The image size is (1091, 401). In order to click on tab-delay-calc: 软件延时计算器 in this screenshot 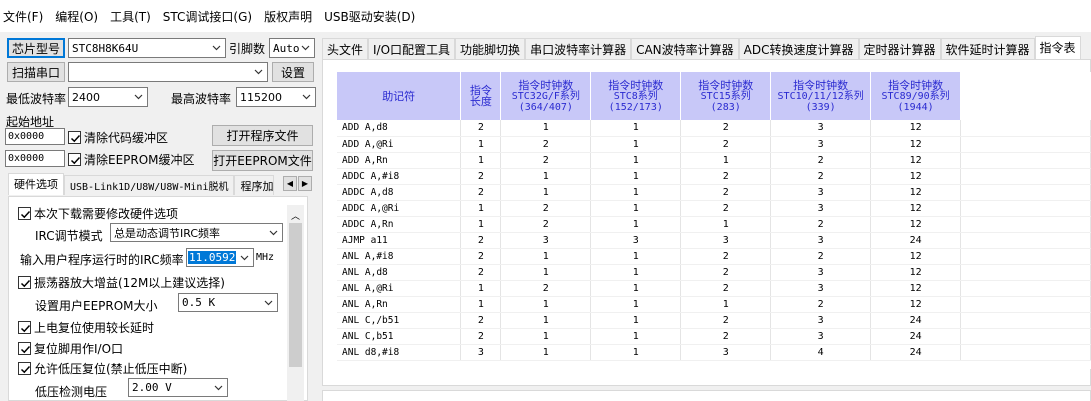, I will do `click(987, 48)`.